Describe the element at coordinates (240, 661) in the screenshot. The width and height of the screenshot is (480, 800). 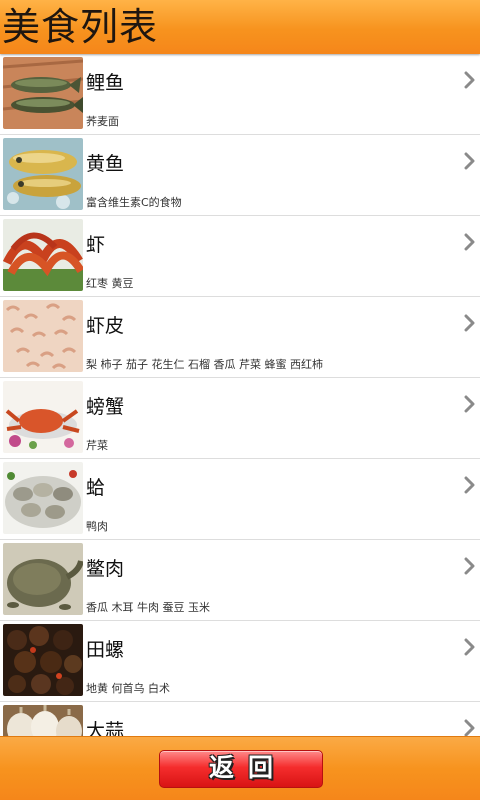
I see `list-item: 田螺 地黄 何首乌 白术` at that location.